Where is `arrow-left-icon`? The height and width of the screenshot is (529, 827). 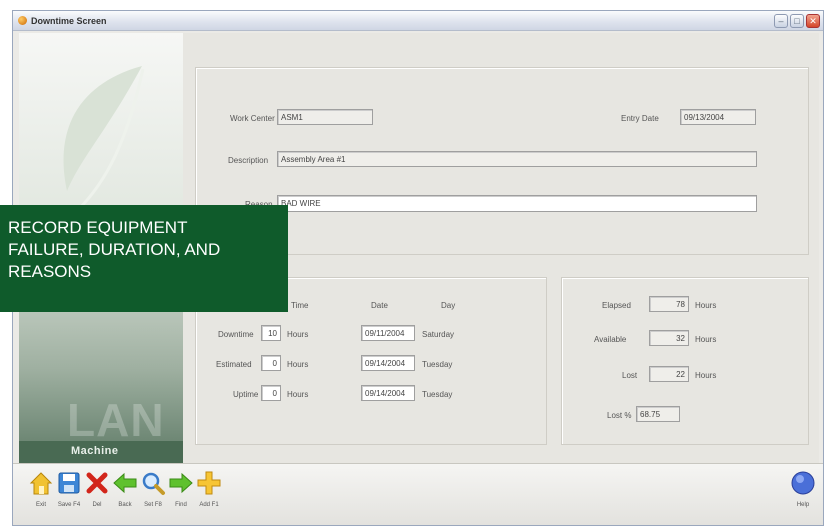 arrow-left-icon is located at coordinates (125, 483).